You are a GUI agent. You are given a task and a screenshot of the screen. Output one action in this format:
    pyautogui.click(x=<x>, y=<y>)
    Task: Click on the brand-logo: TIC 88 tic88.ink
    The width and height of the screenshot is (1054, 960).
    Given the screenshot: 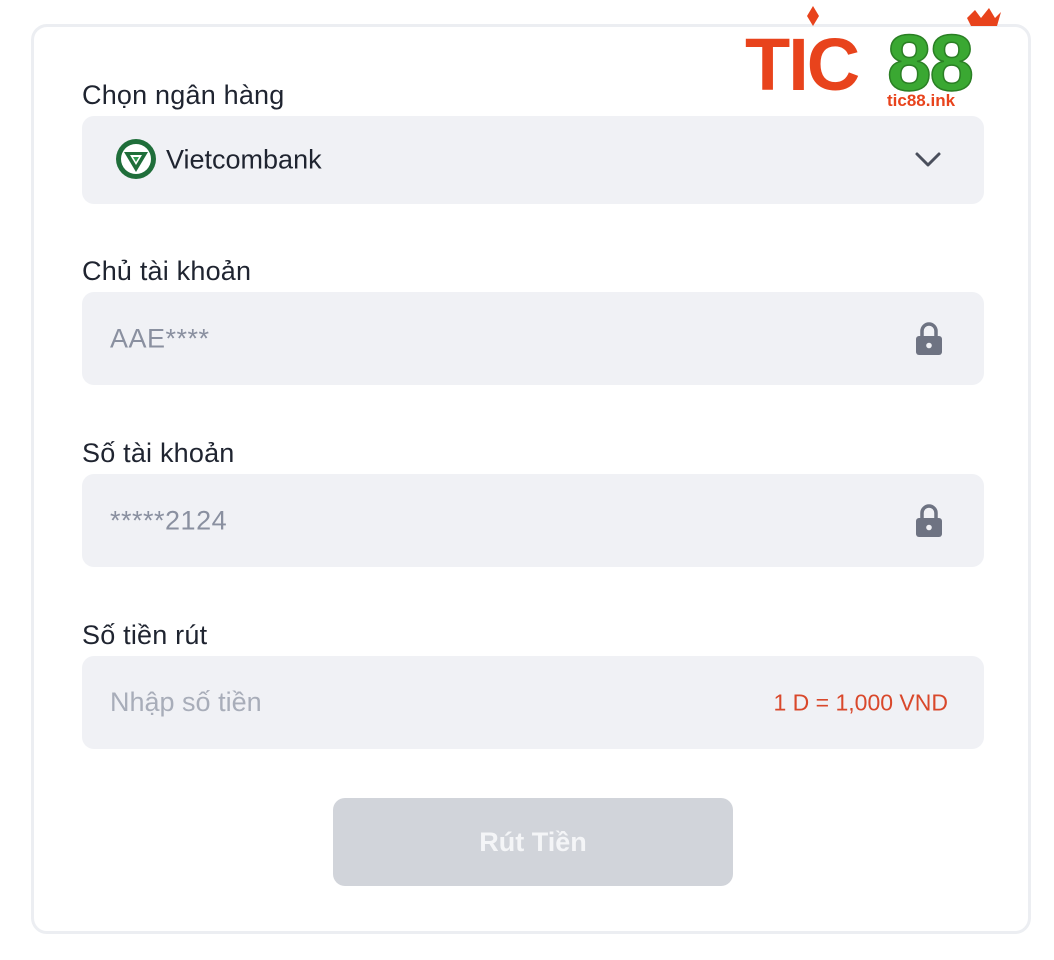 What is the action you would take?
    pyautogui.click(x=875, y=58)
    